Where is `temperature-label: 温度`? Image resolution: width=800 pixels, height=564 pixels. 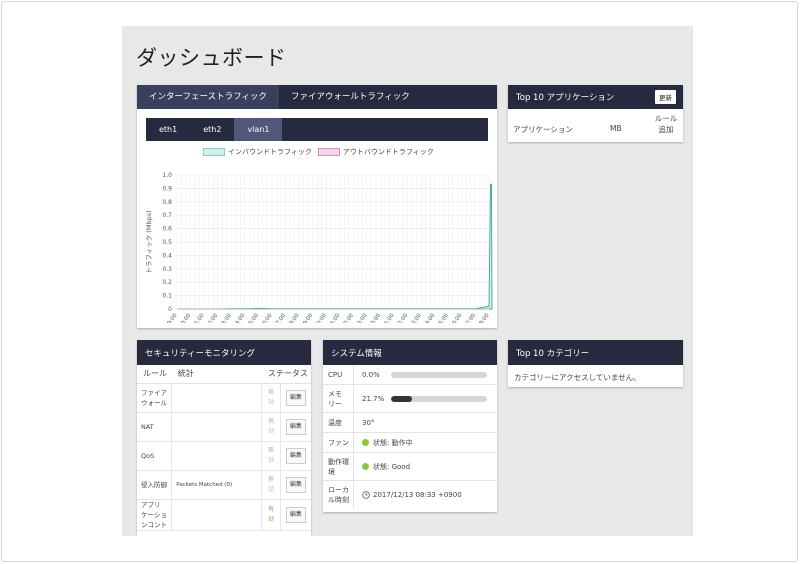
temperature-label: 温度 is located at coordinates (338, 422).